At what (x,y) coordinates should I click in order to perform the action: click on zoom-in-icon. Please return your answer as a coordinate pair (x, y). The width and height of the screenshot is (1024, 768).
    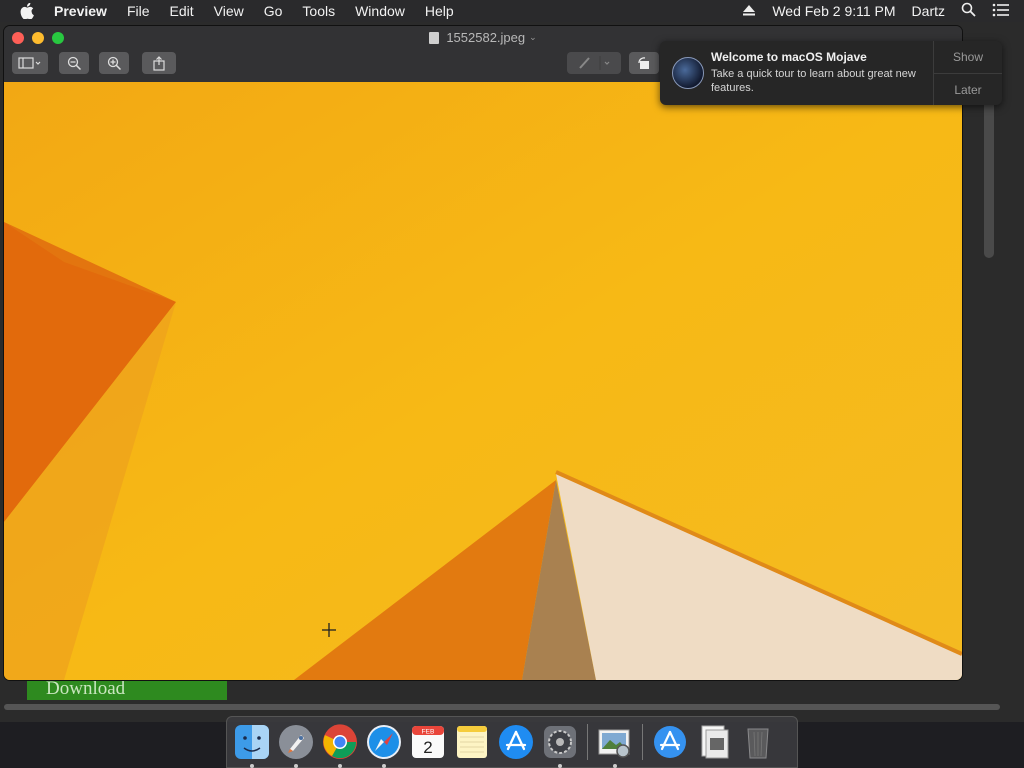
    Looking at the image, I should click on (114, 63).